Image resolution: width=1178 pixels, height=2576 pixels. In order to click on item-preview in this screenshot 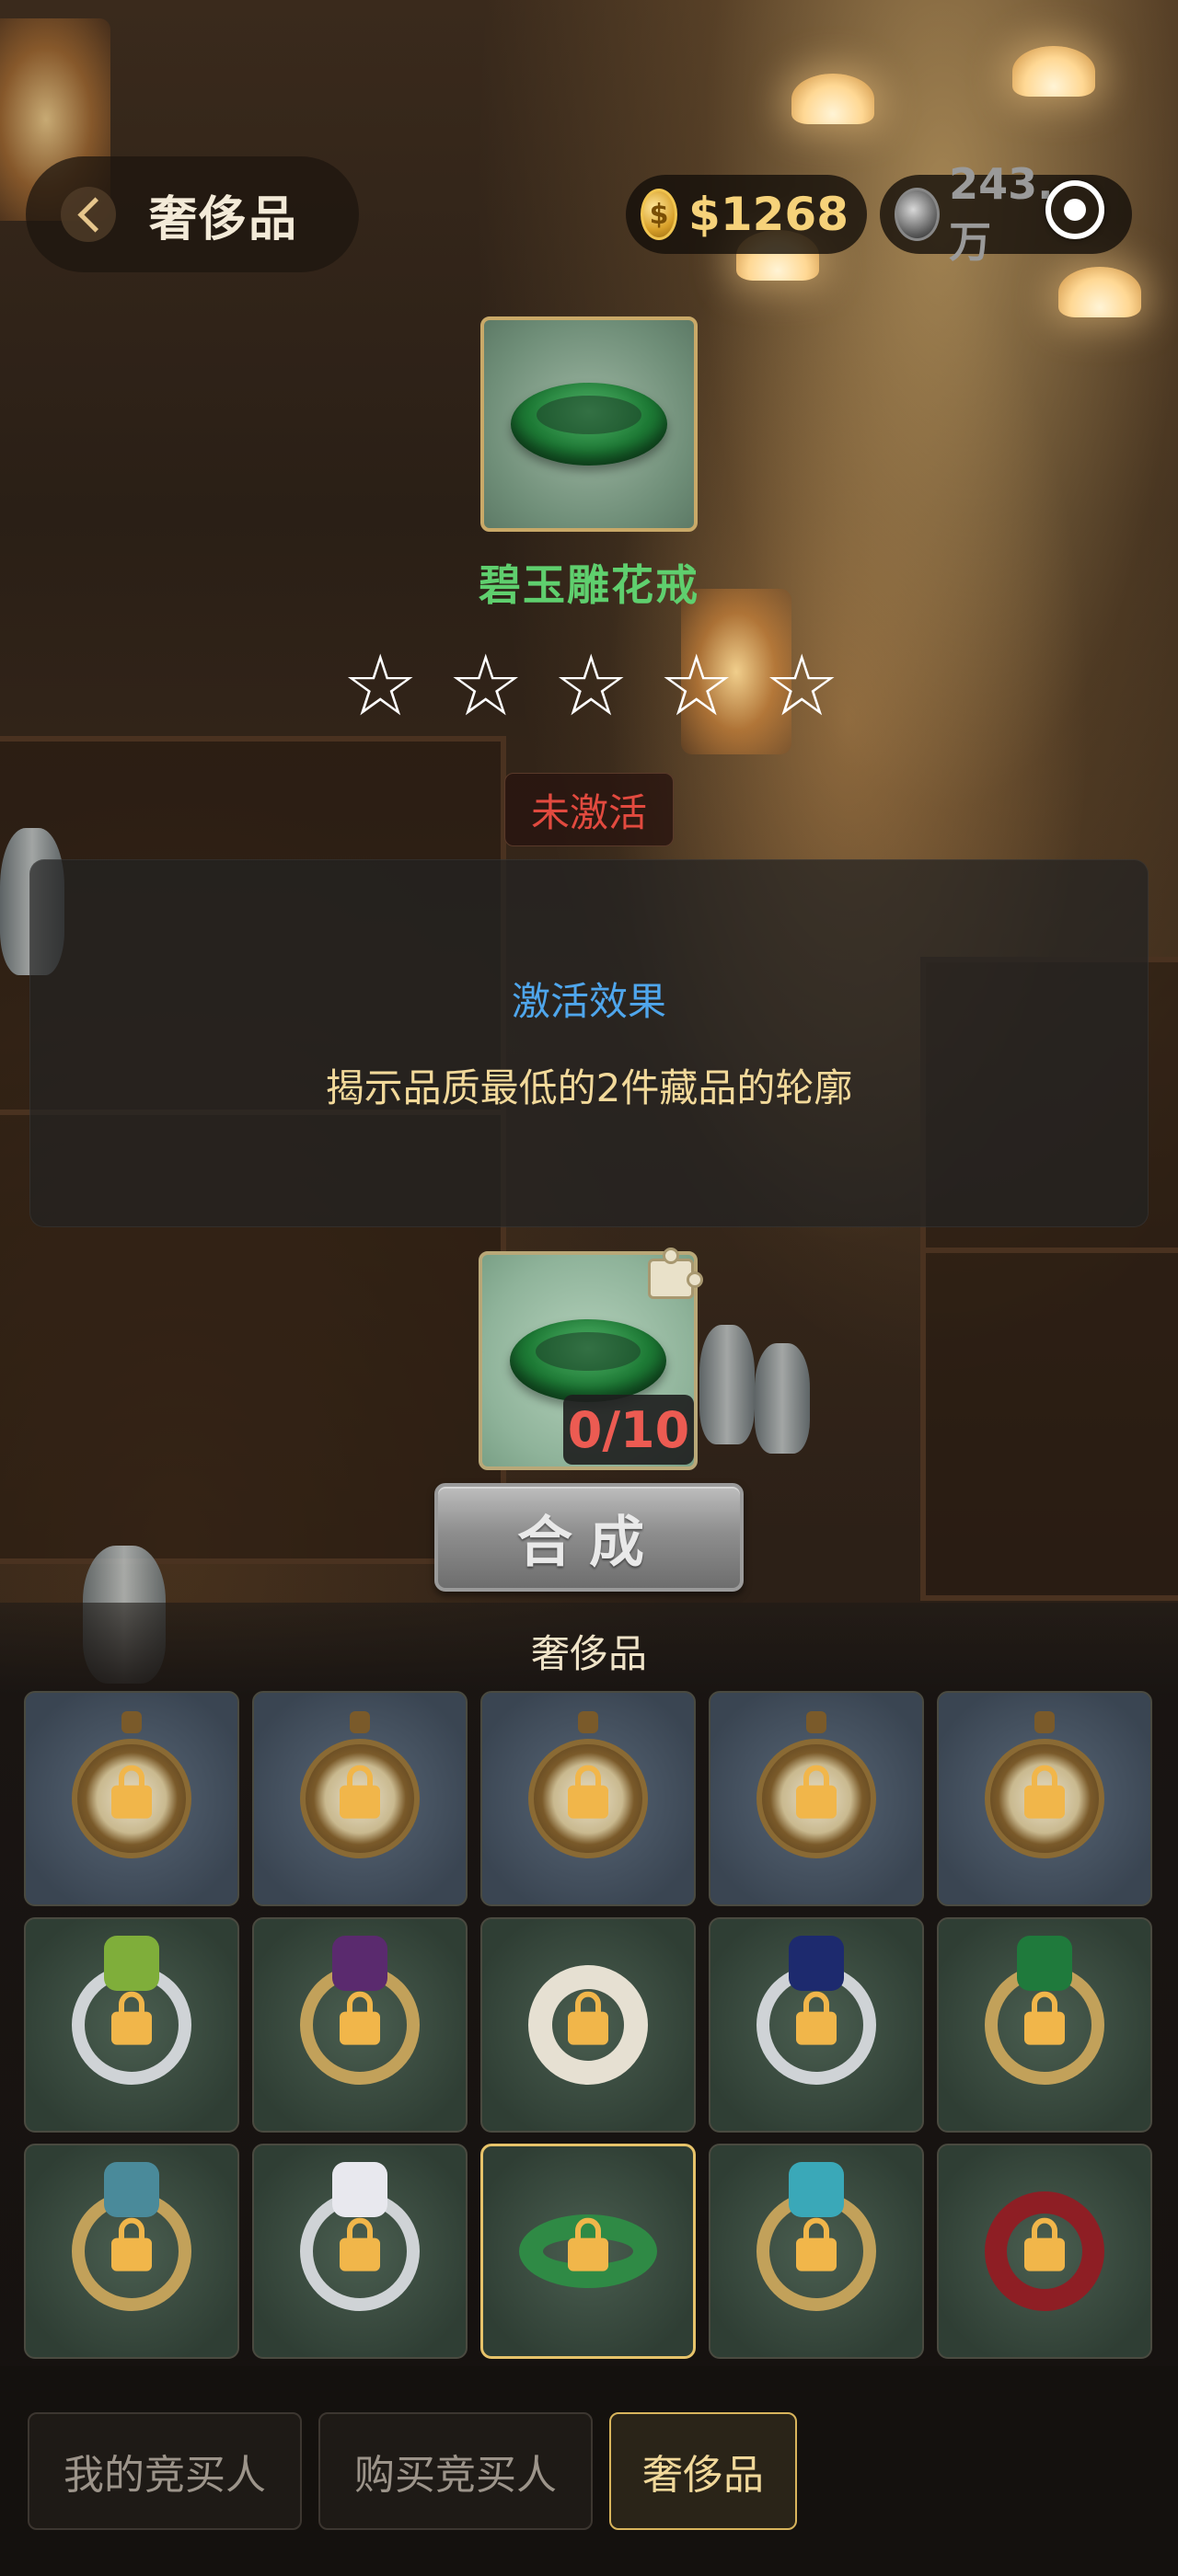, I will do `click(589, 424)`.